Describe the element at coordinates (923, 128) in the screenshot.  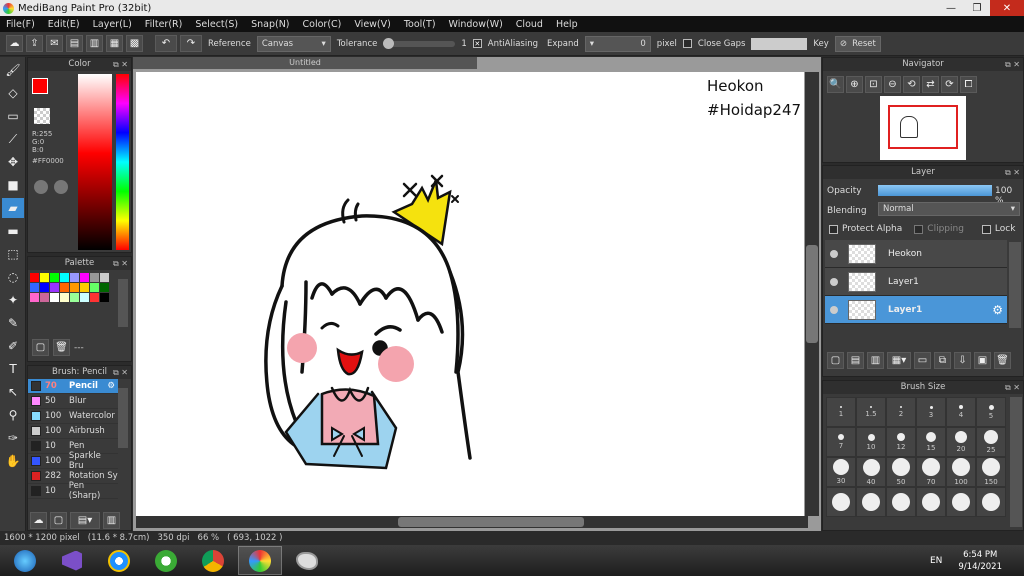
I see `navigator-thumbnail` at that location.